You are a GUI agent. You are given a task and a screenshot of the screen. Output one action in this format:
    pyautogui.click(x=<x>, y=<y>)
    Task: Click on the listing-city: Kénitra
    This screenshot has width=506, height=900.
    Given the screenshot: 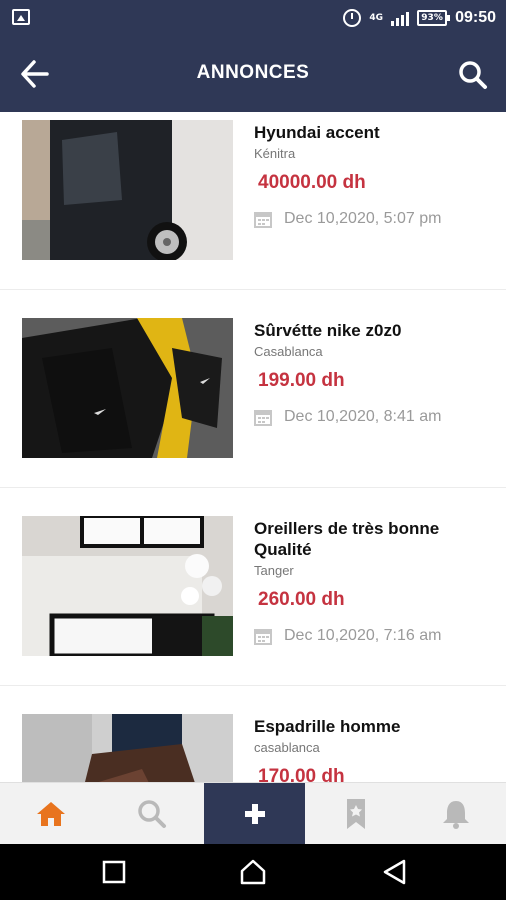 What is the action you would take?
    pyautogui.click(x=275, y=153)
    